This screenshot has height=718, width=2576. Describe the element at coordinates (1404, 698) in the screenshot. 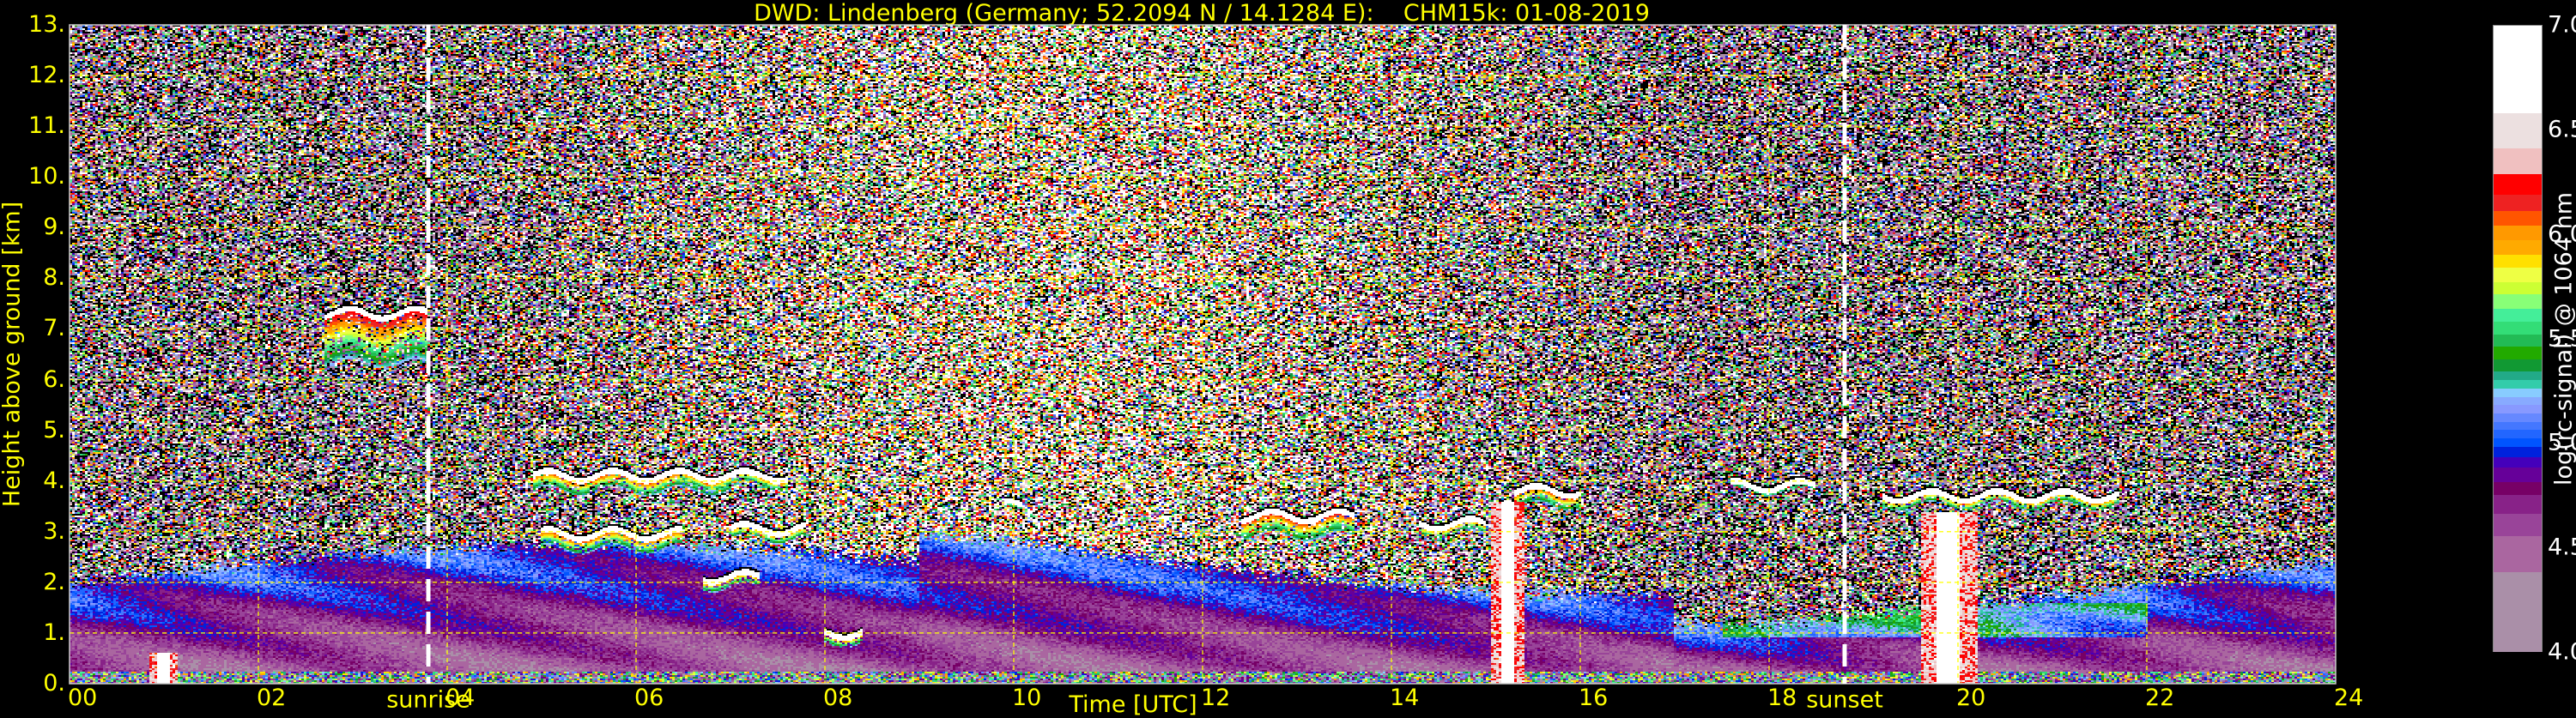

I see `x-tick-label: 14` at that location.